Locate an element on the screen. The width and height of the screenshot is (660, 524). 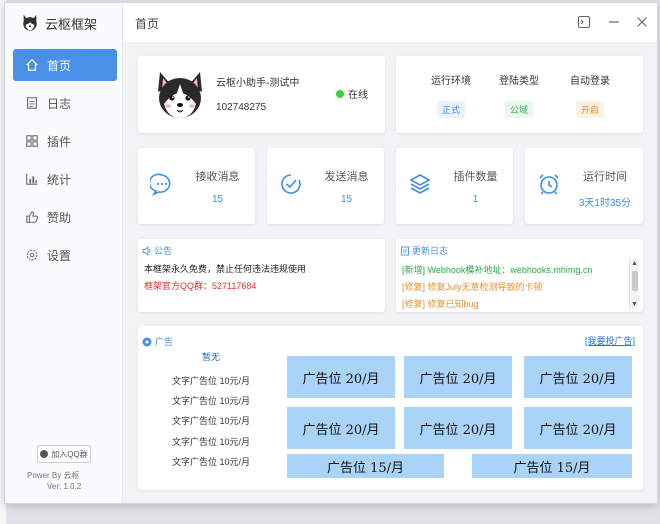
sidebar-item-stats: 统计 is located at coordinates (65, 179).